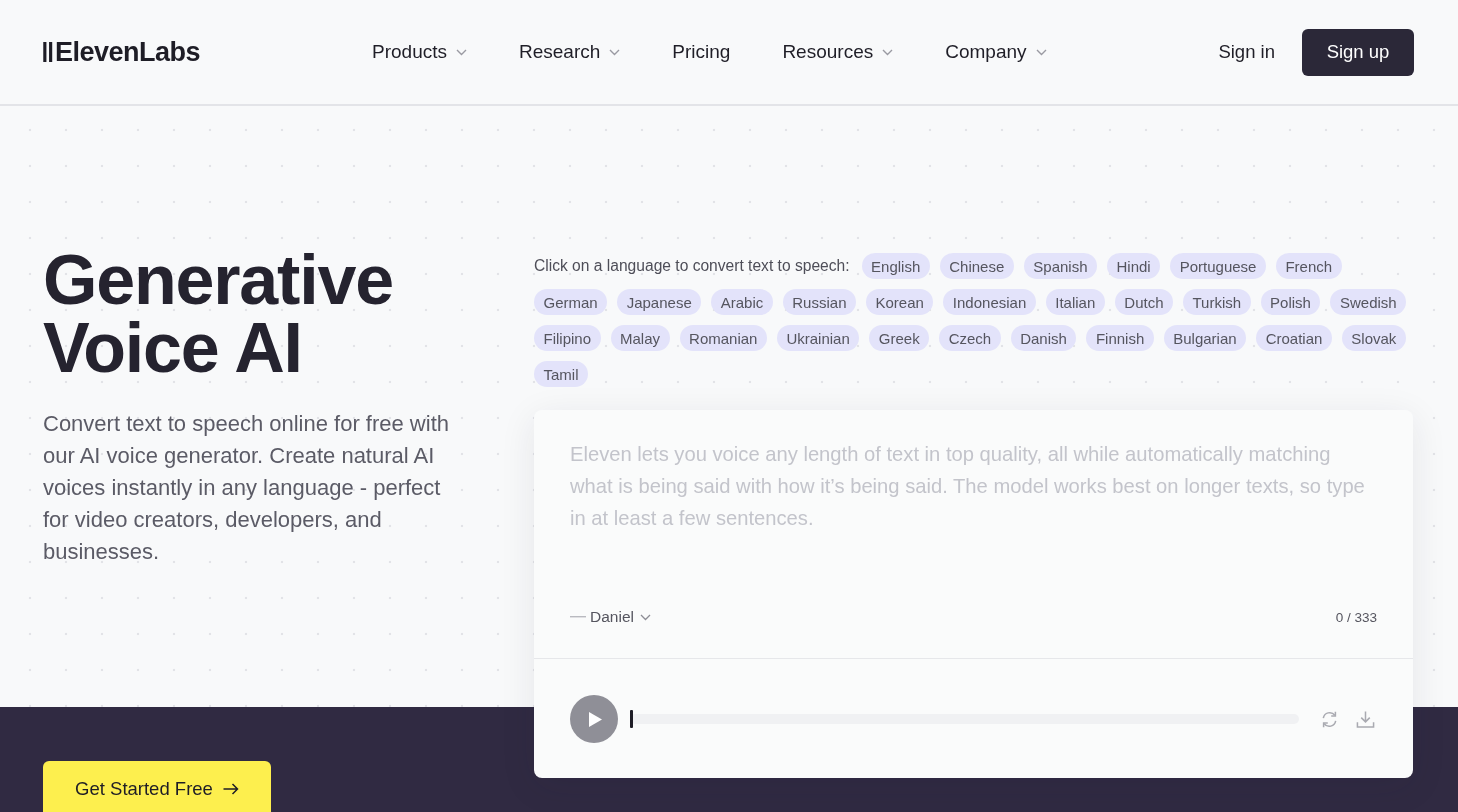  What do you see at coordinates (48, 52) in the screenshot?
I see `logo-bars-icon` at bounding box center [48, 52].